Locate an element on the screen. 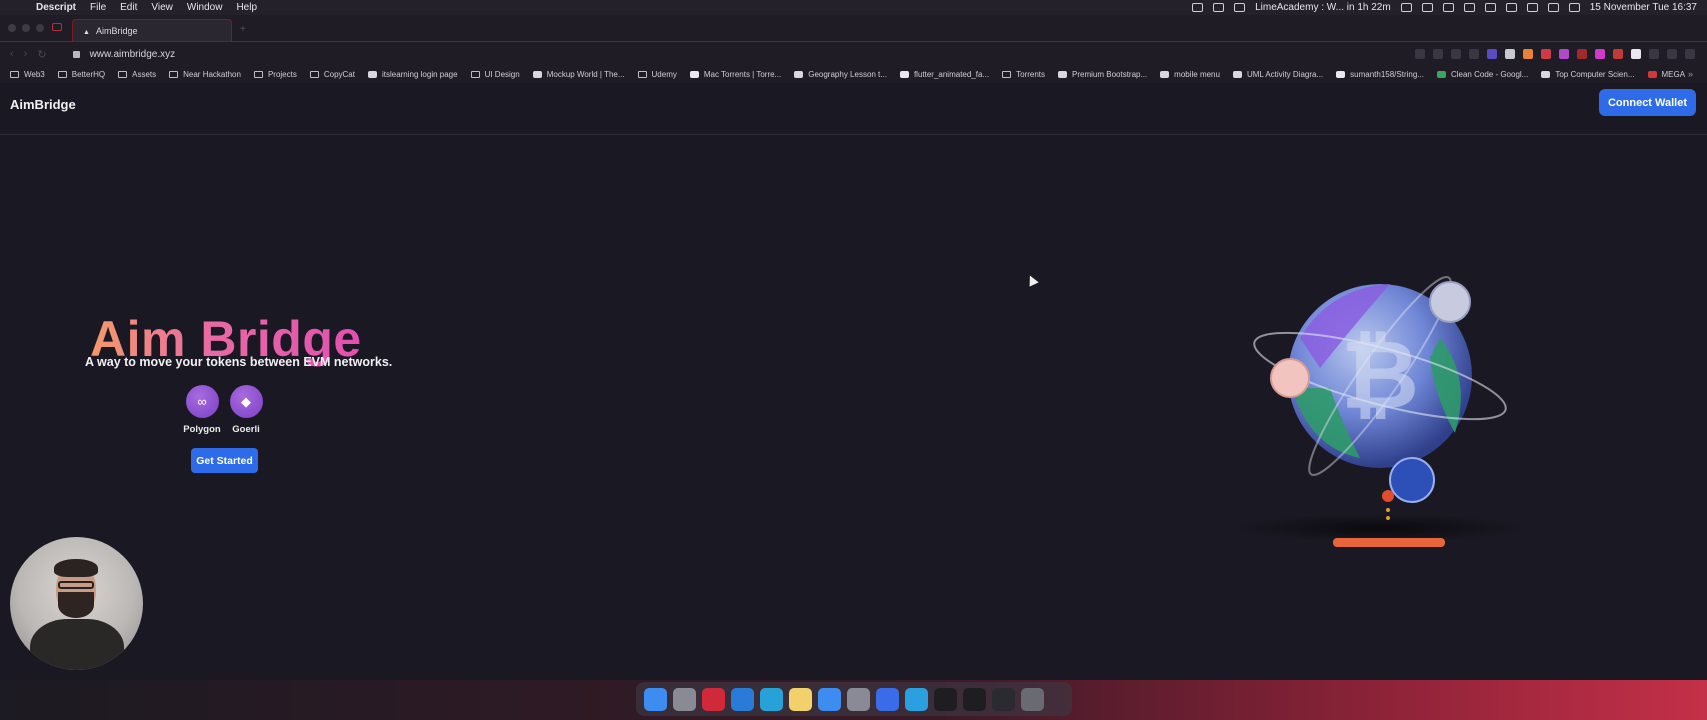 The height and width of the screenshot is (720, 1707). new-tab-icon: + is located at coordinates (243, 29).